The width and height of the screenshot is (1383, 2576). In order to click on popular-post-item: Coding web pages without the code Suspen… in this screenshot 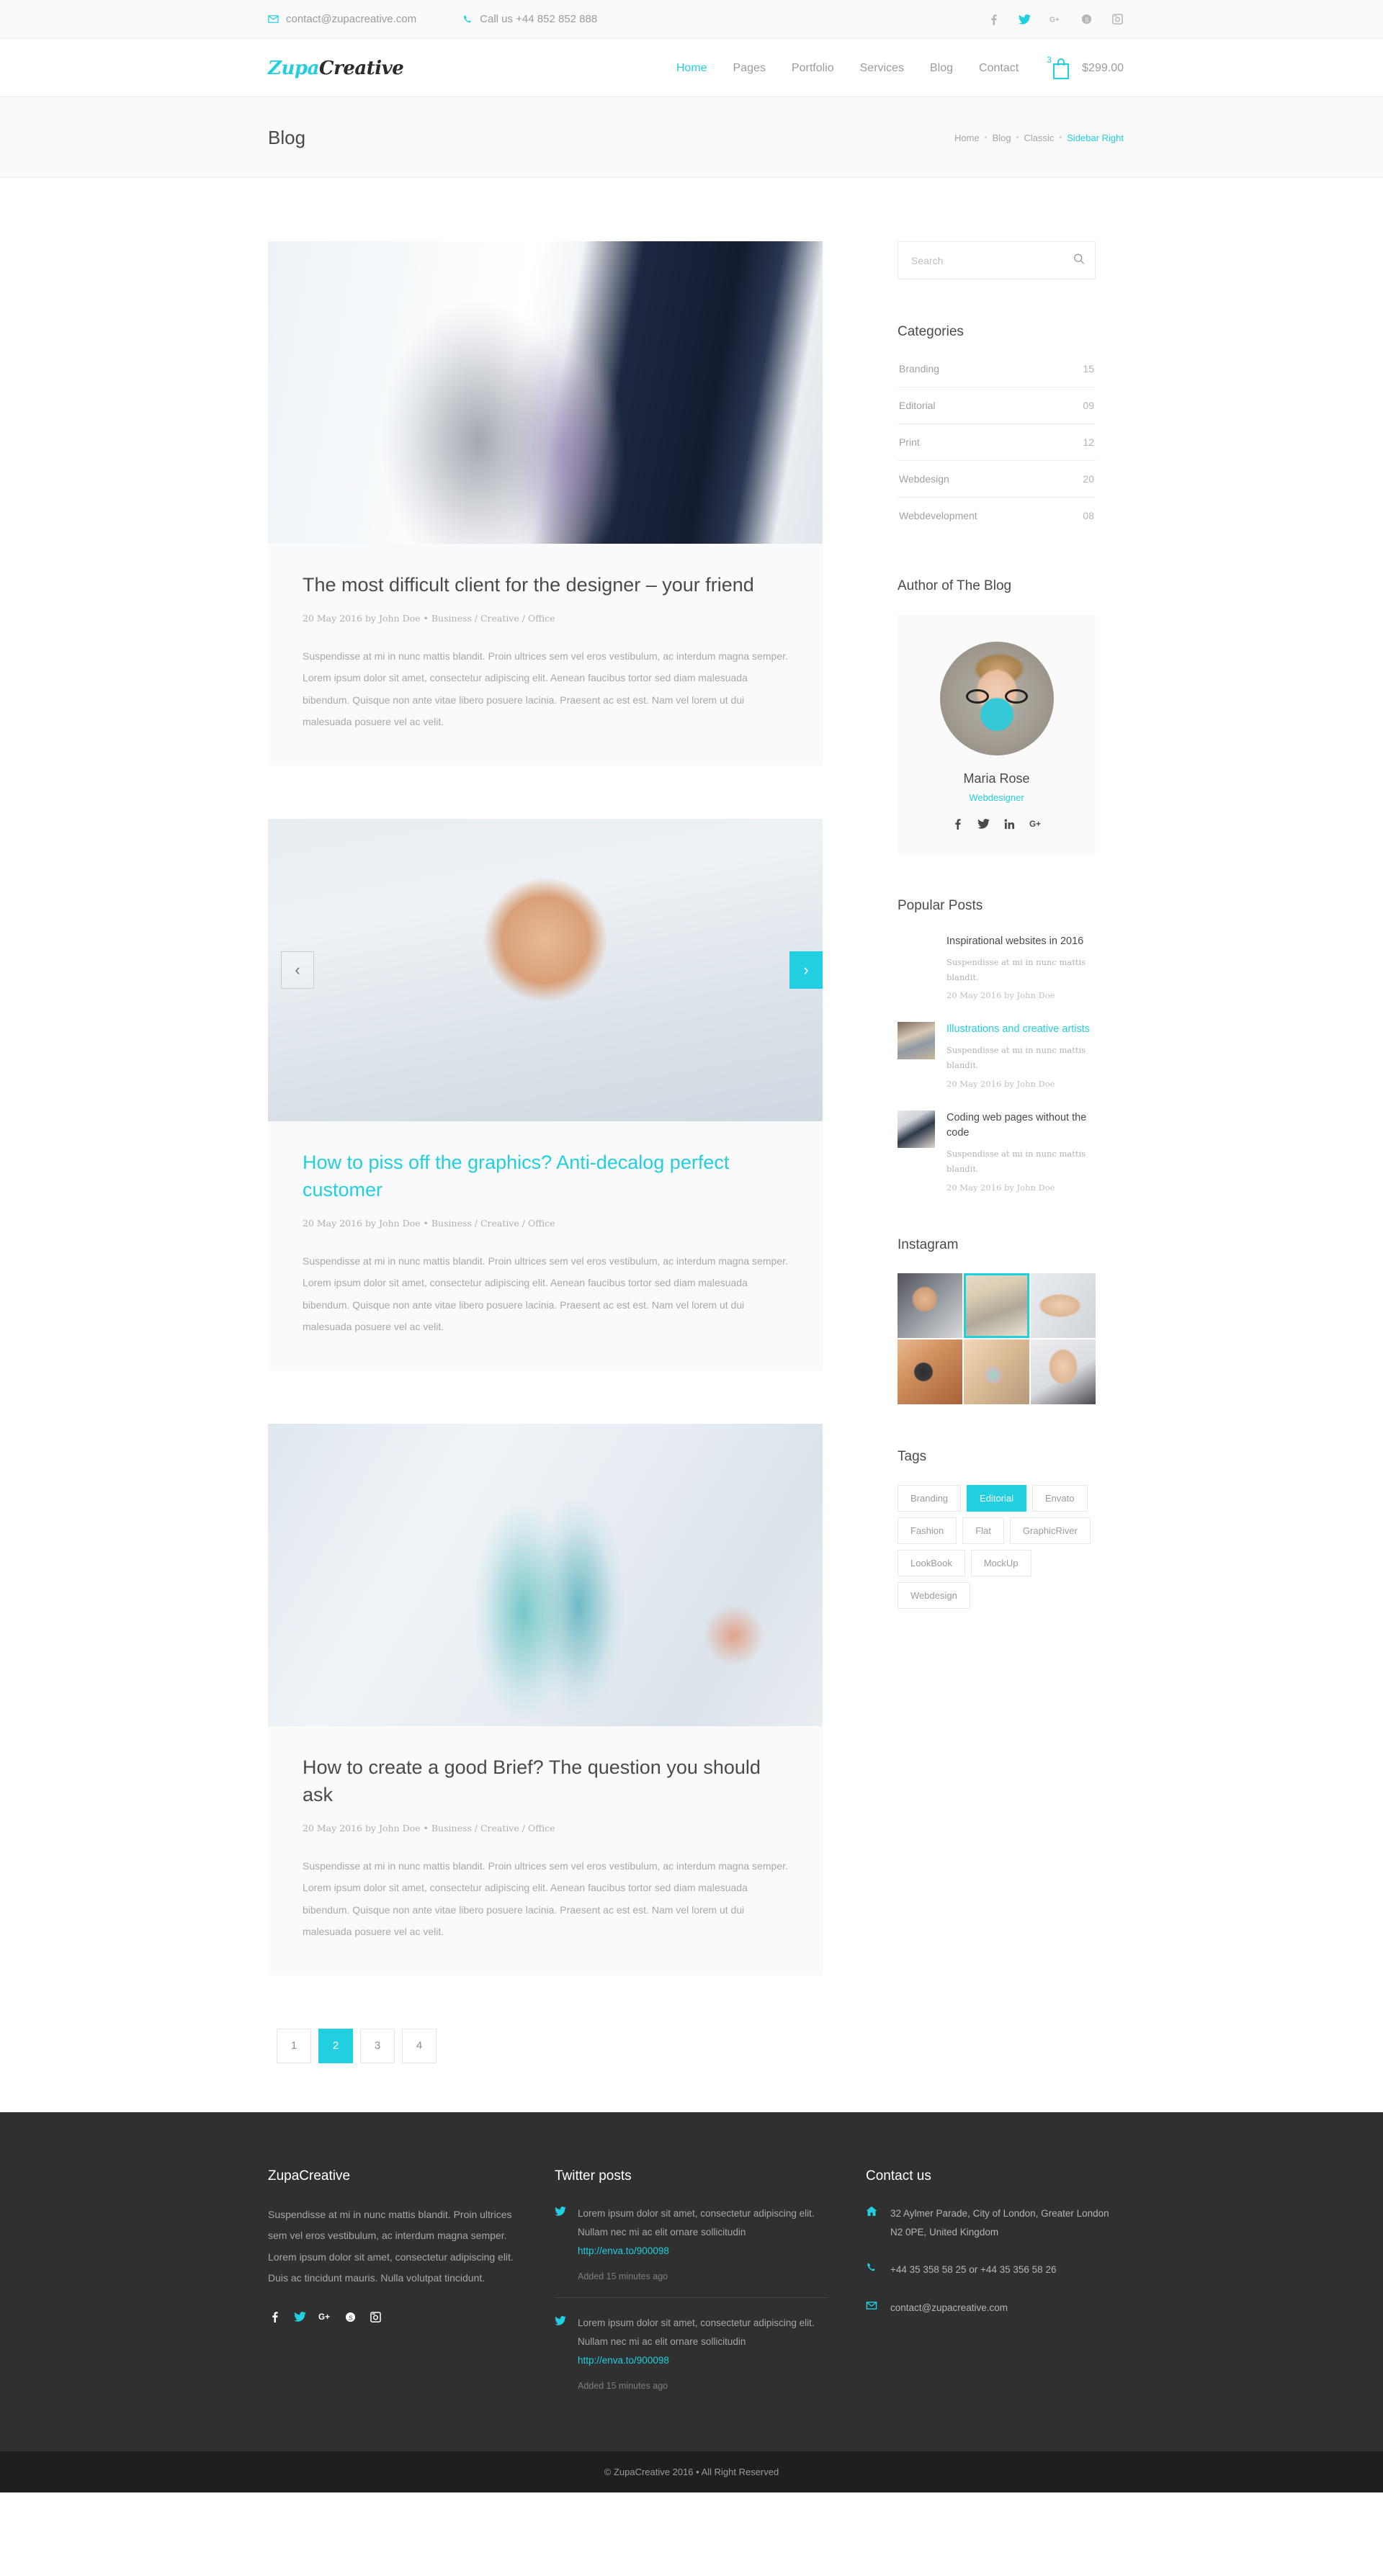, I will do `click(997, 1151)`.